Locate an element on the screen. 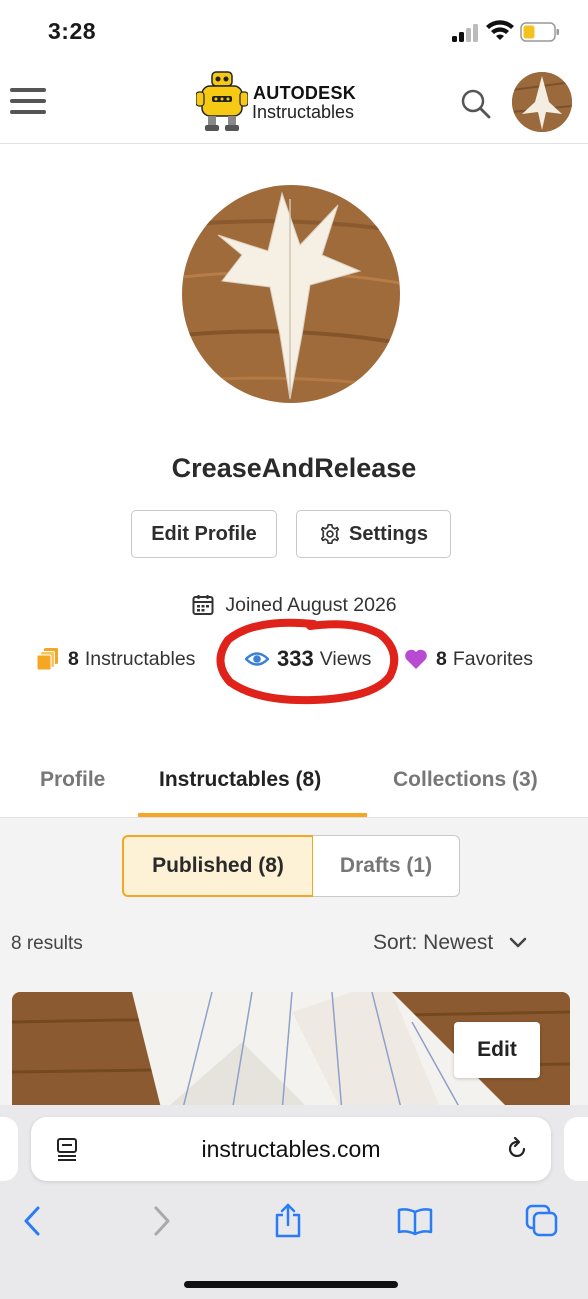  instructables-logo: AUTODESK Instructables is located at coordinates (296, 100).